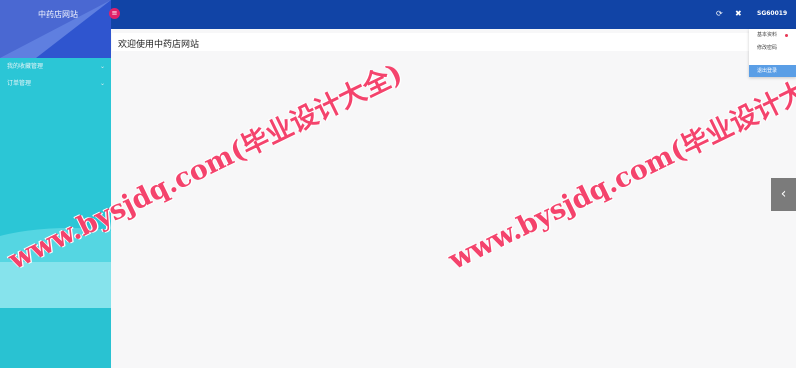 This screenshot has height=368, width=796. Describe the element at coordinates (767, 48) in the screenshot. I see `dropdown-item-label: 修改密码` at that location.